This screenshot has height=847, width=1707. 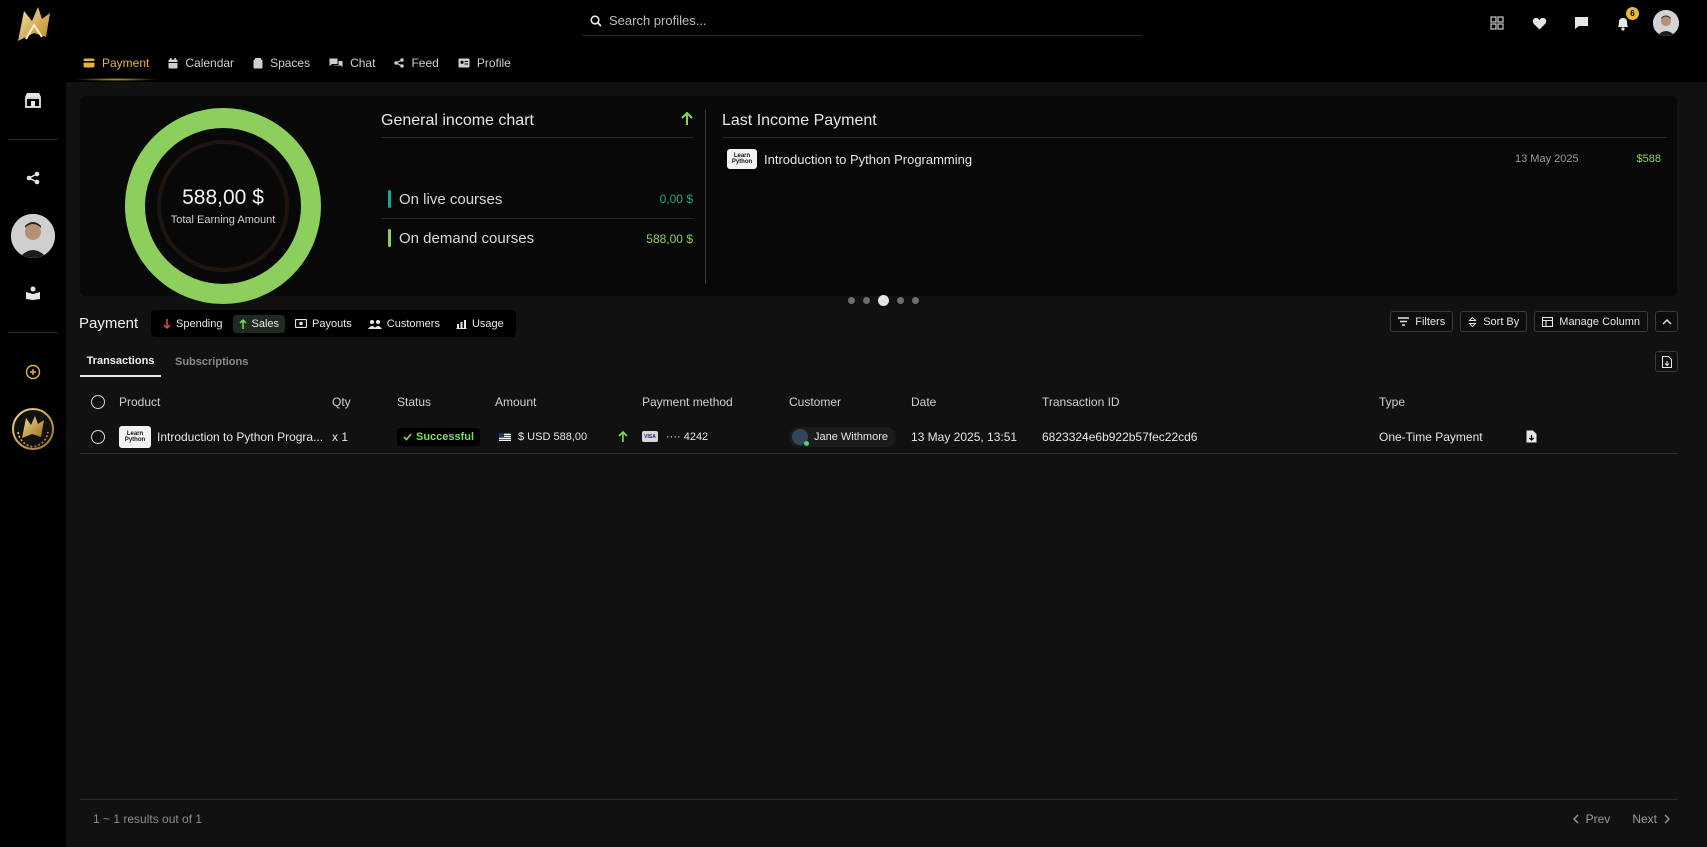 I want to click on tab-payment: Payment, so click(x=121, y=63).